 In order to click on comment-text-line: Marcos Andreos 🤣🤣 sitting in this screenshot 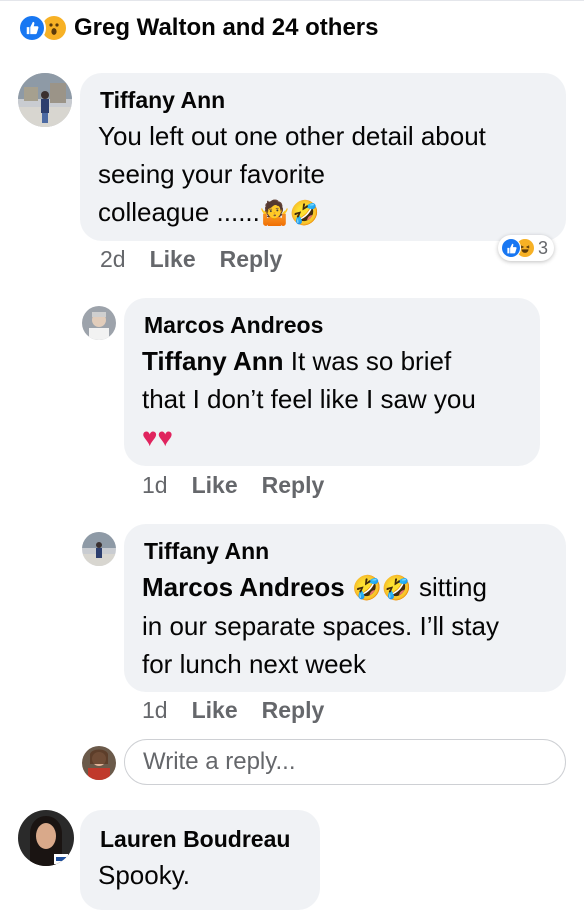, I will do `click(353, 587)`.